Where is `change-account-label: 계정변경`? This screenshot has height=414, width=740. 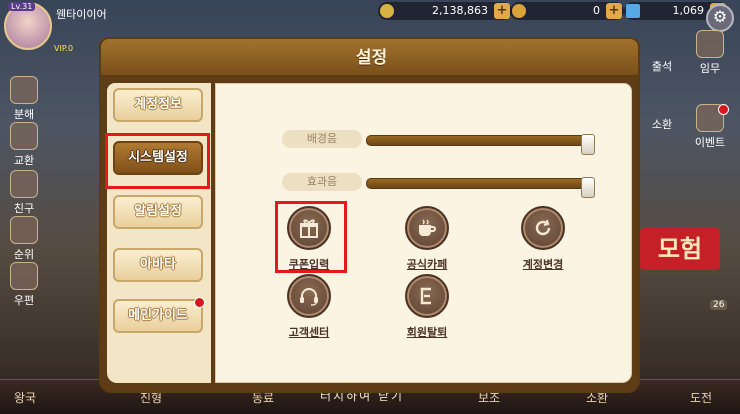
change-account-label: 계정변경 is located at coordinates (543, 264).